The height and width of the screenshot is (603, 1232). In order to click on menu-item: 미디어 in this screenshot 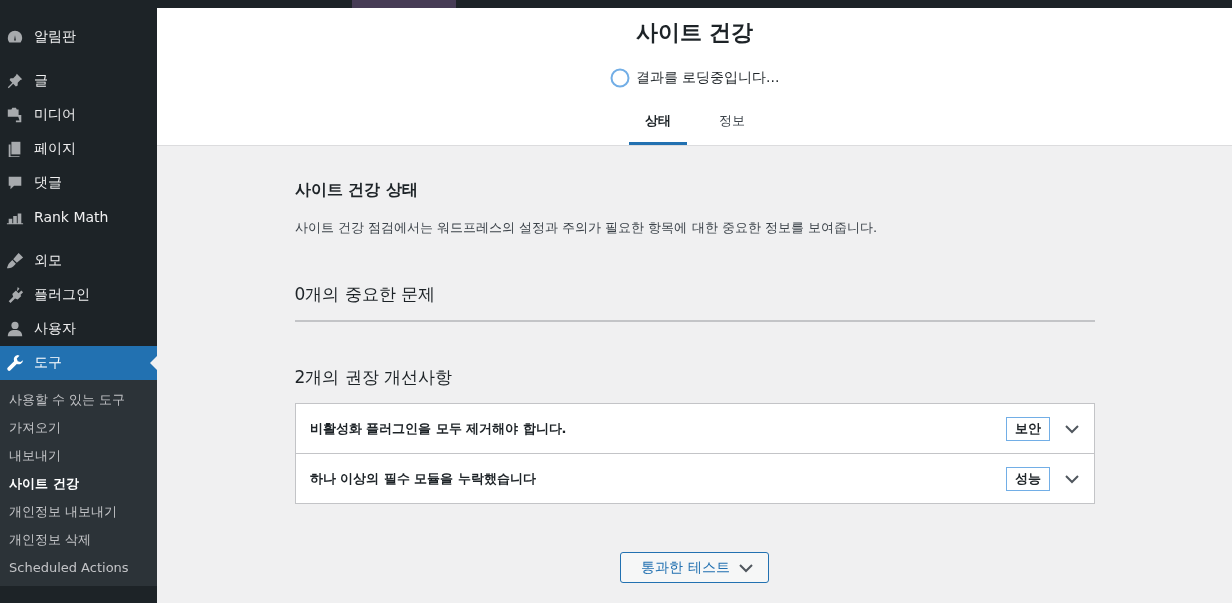, I will do `click(78, 115)`.